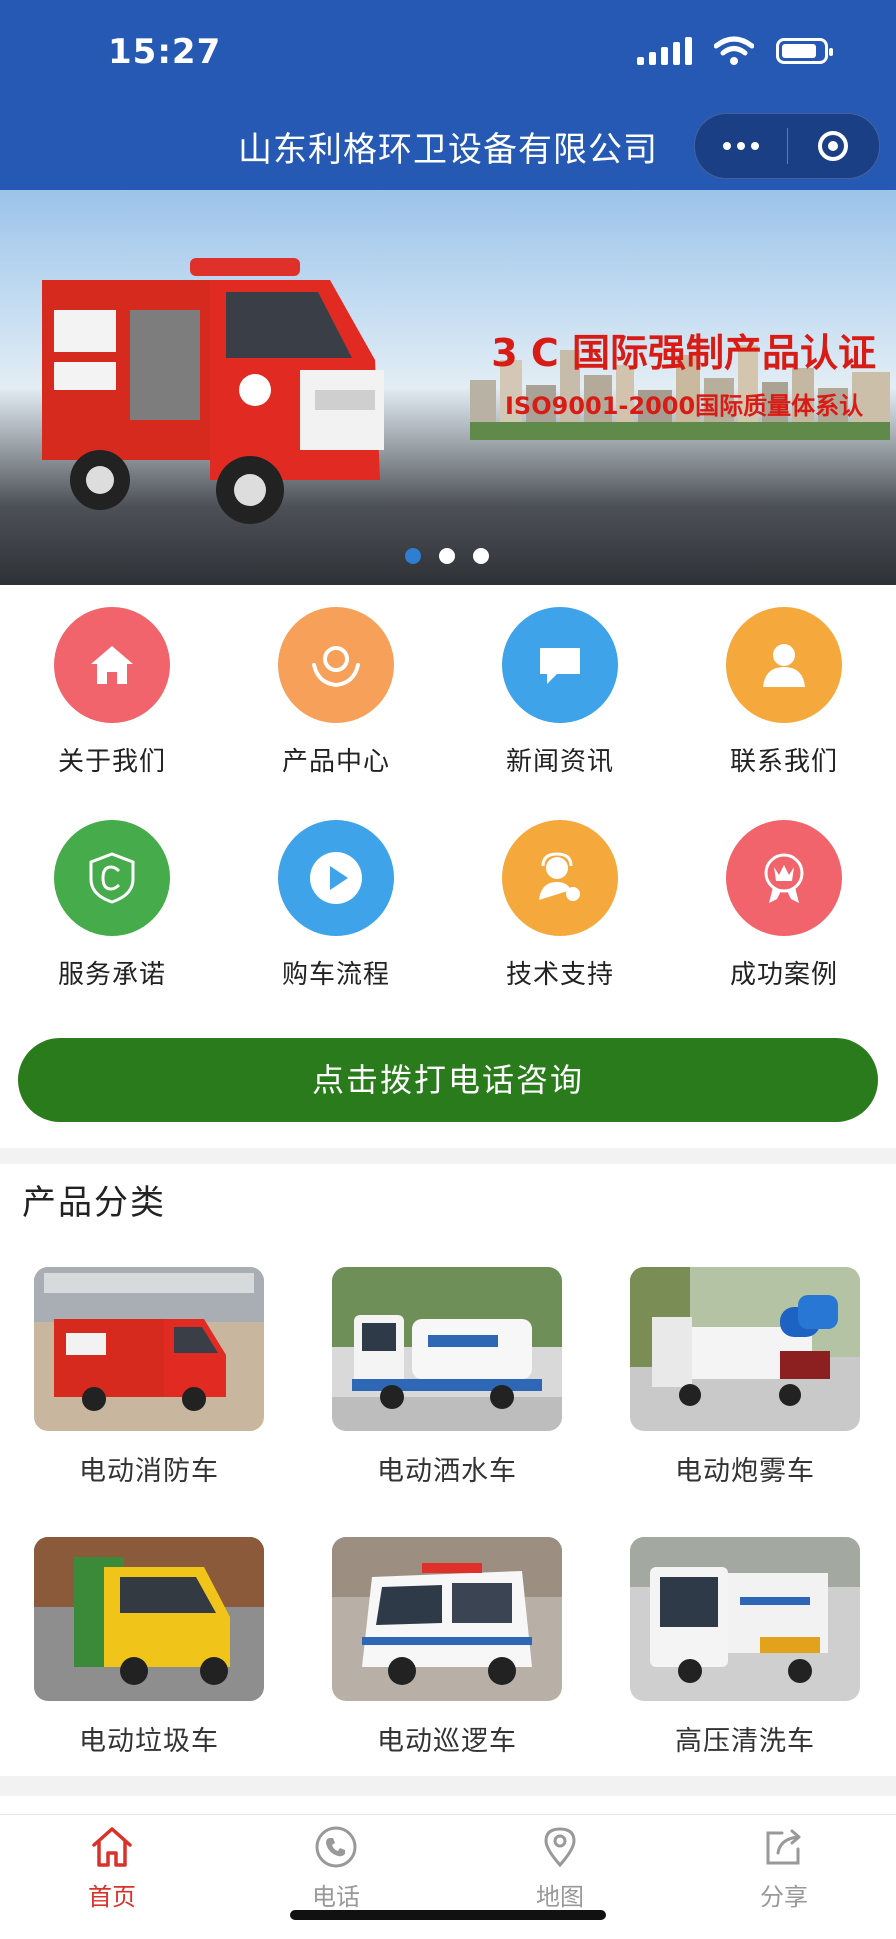 This screenshot has height=1939, width=896. Describe the element at coordinates (560, 878) in the screenshot. I see `support-icon` at that location.